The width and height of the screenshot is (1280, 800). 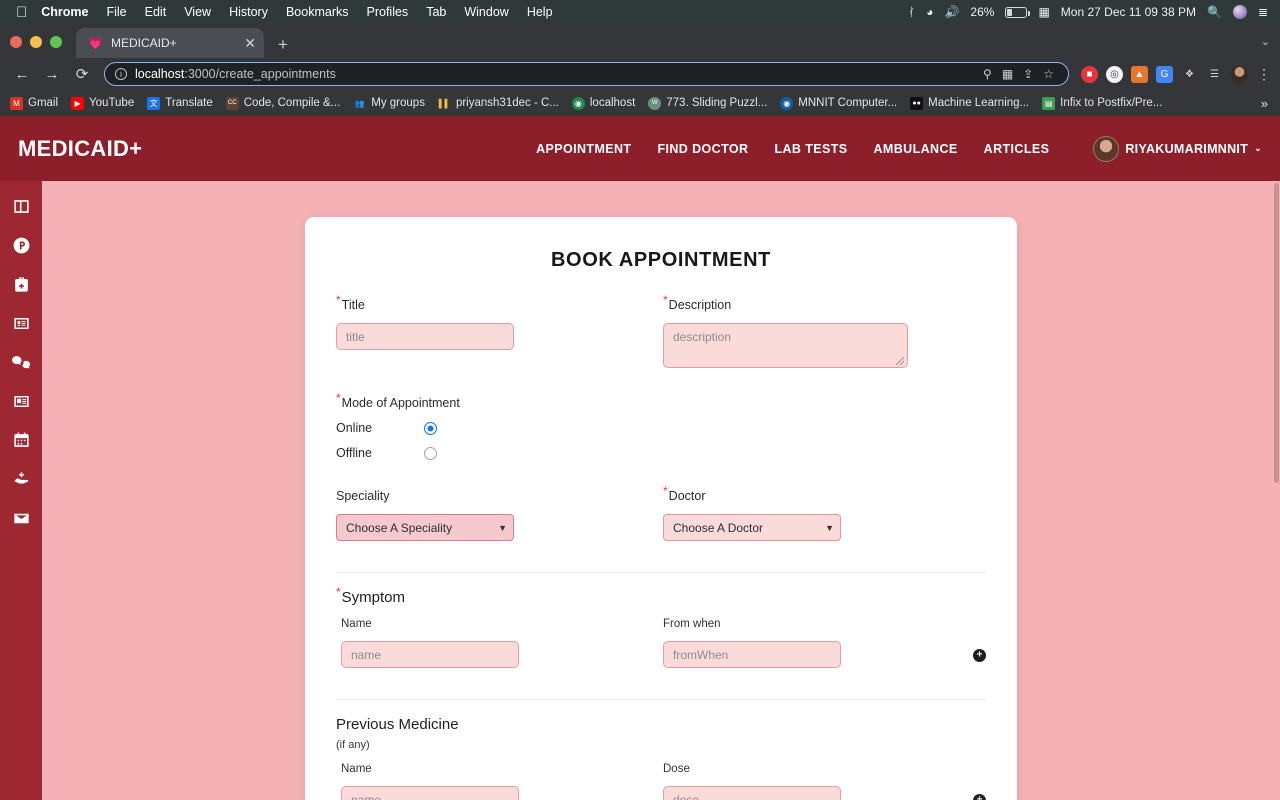 I want to click on symptom-heading: *Symptom, so click(x=661, y=596).